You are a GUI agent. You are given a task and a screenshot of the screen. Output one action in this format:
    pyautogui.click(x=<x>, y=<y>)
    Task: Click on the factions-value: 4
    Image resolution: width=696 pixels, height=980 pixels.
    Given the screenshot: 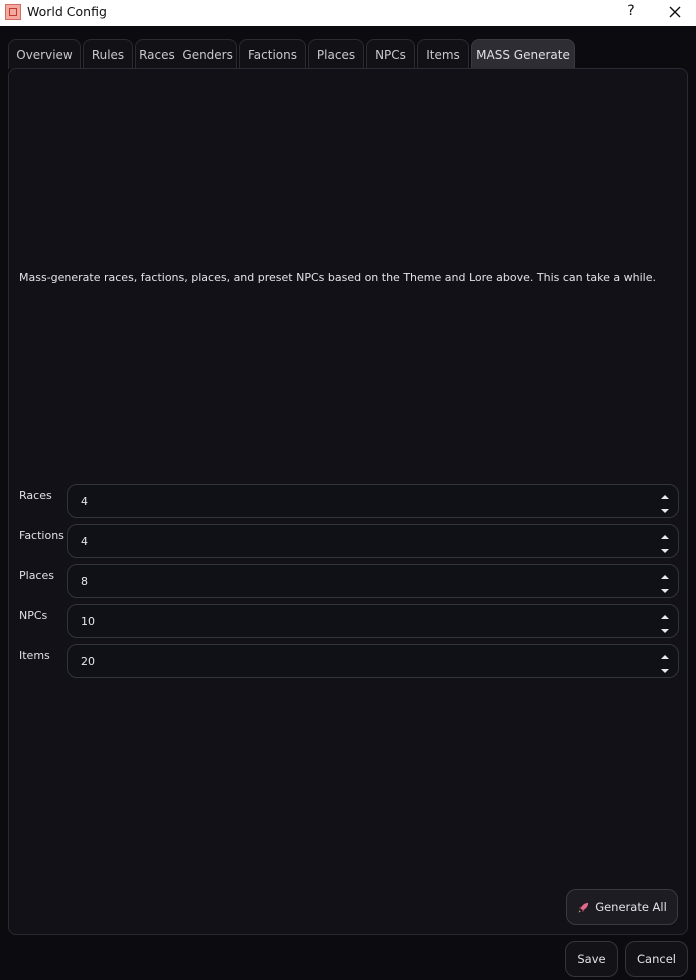 What is the action you would take?
    pyautogui.click(x=84, y=541)
    